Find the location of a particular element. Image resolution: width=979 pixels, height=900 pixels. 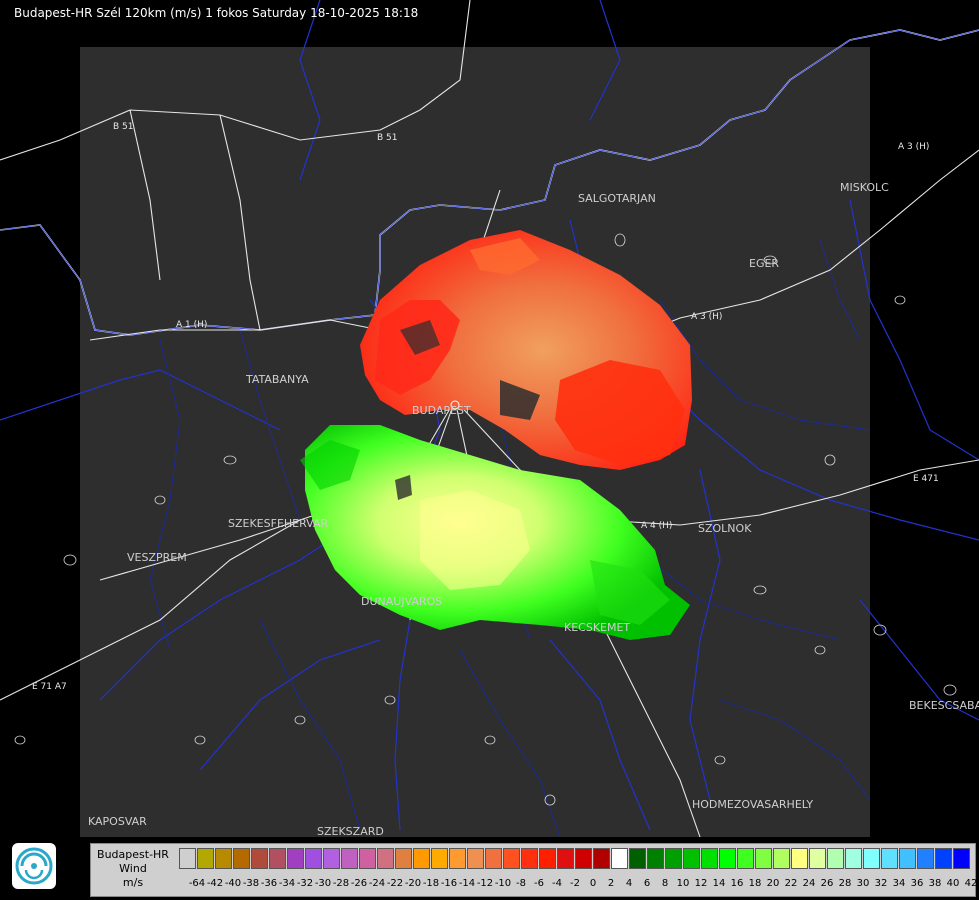

legend-tick-label: -64 is located at coordinates (197, 883).